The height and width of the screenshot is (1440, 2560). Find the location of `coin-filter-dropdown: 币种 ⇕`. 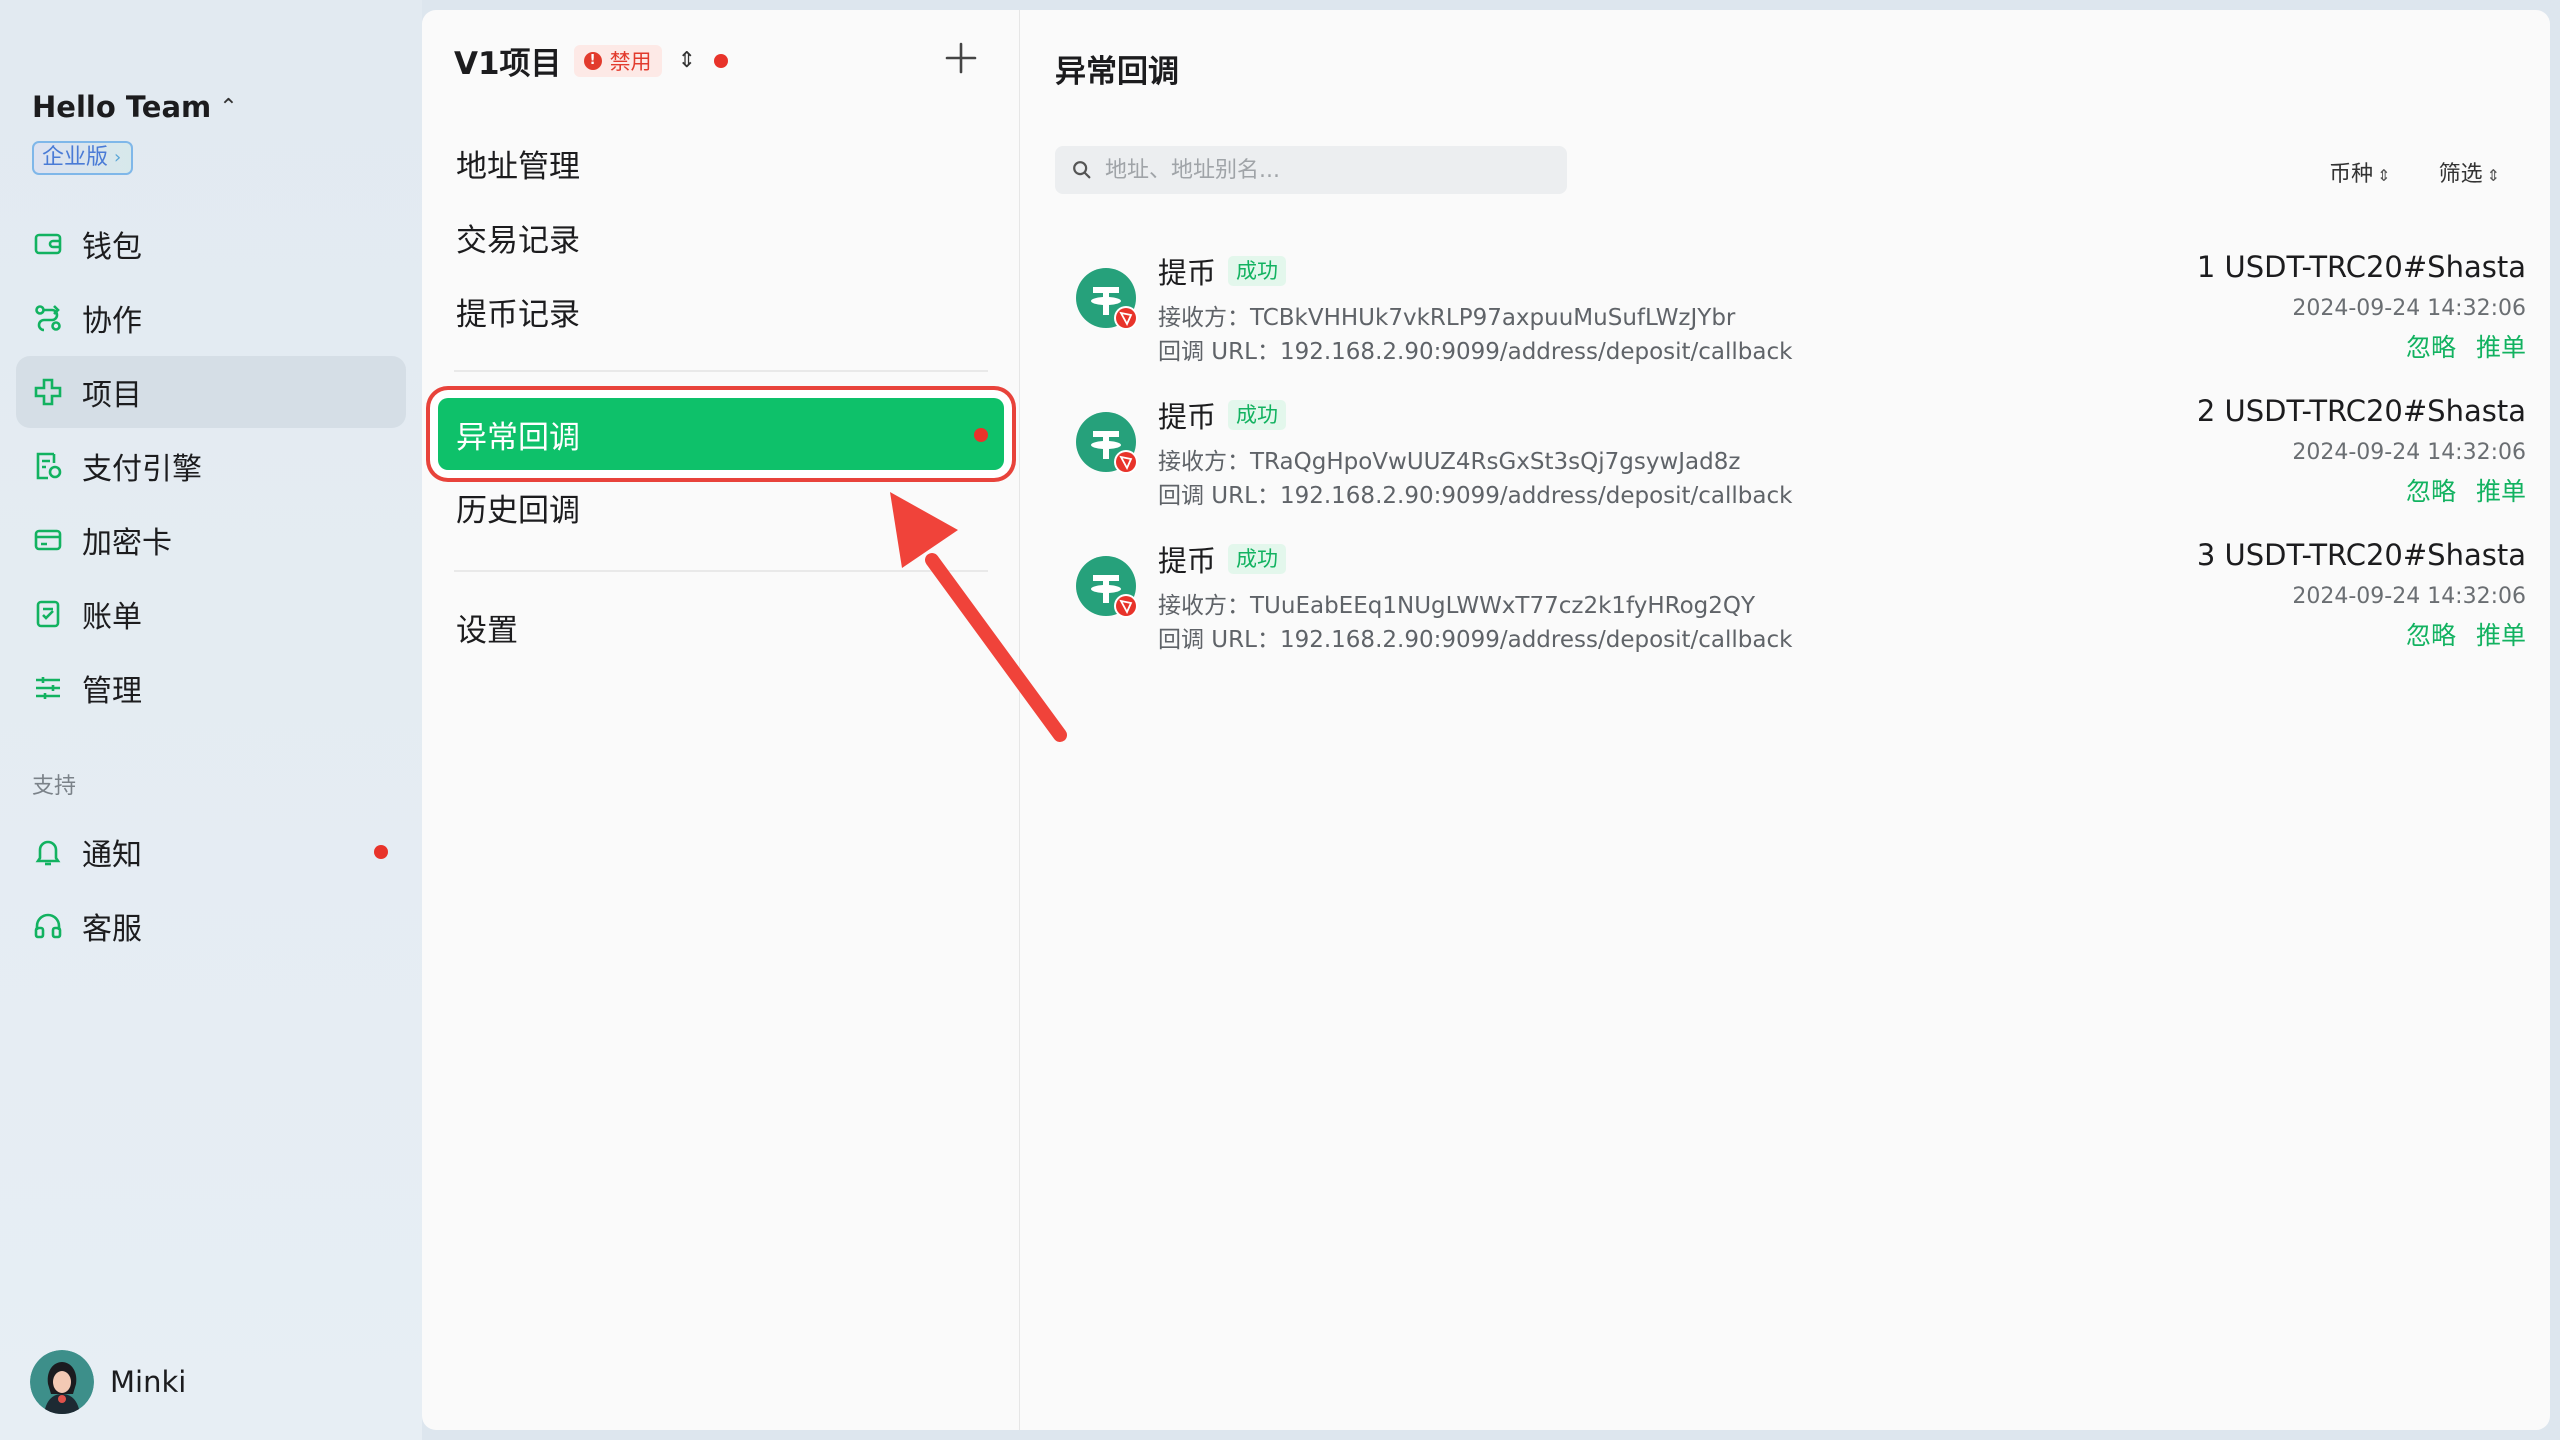

coin-filter-dropdown: 币种 ⇕ is located at coordinates (2359, 172).